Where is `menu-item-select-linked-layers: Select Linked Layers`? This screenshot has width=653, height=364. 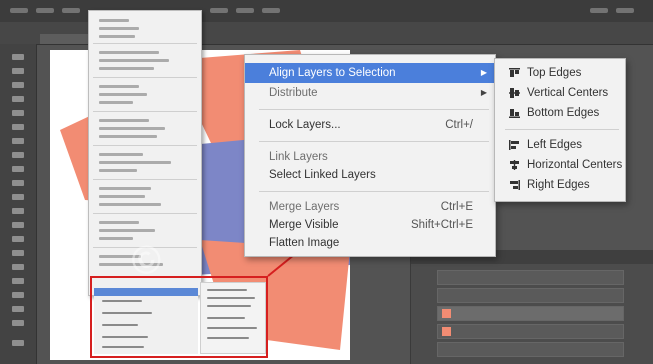 menu-item-select-linked-layers: Select Linked Layers is located at coordinates (370, 175).